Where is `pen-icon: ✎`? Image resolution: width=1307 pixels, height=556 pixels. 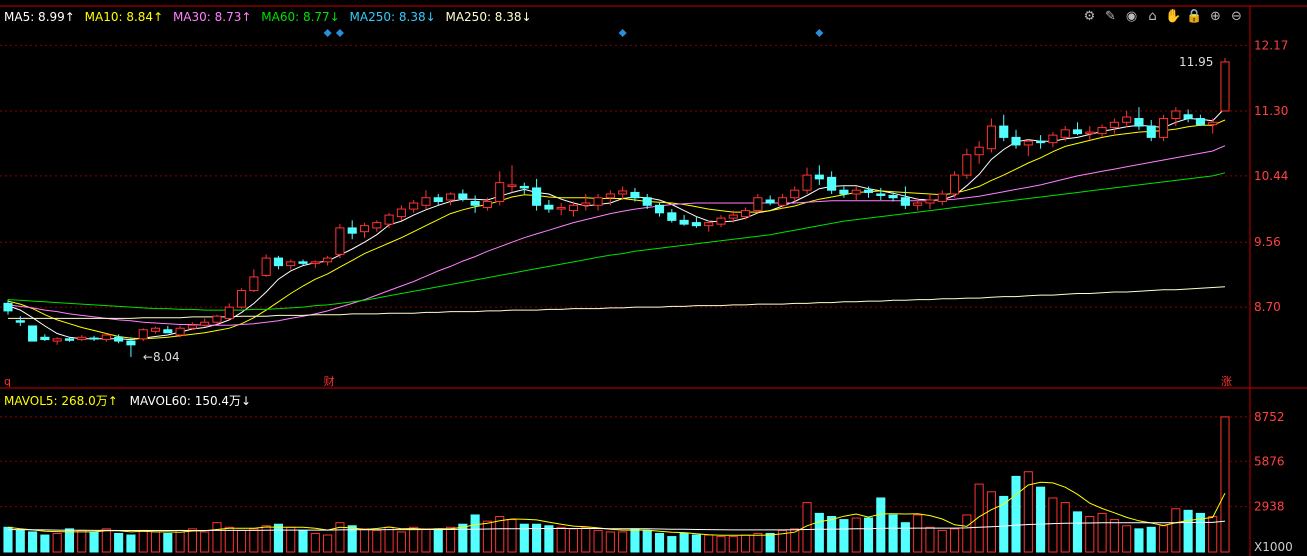 pen-icon: ✎ is located at coordinates (1110, 16).